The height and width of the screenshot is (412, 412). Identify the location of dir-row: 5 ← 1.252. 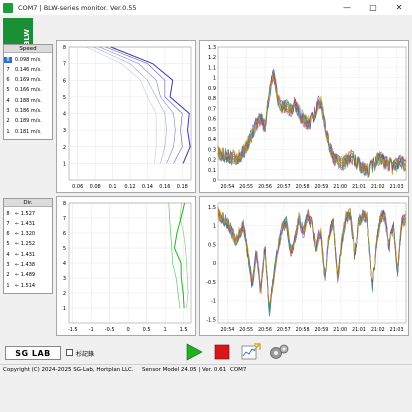
(28, 244).